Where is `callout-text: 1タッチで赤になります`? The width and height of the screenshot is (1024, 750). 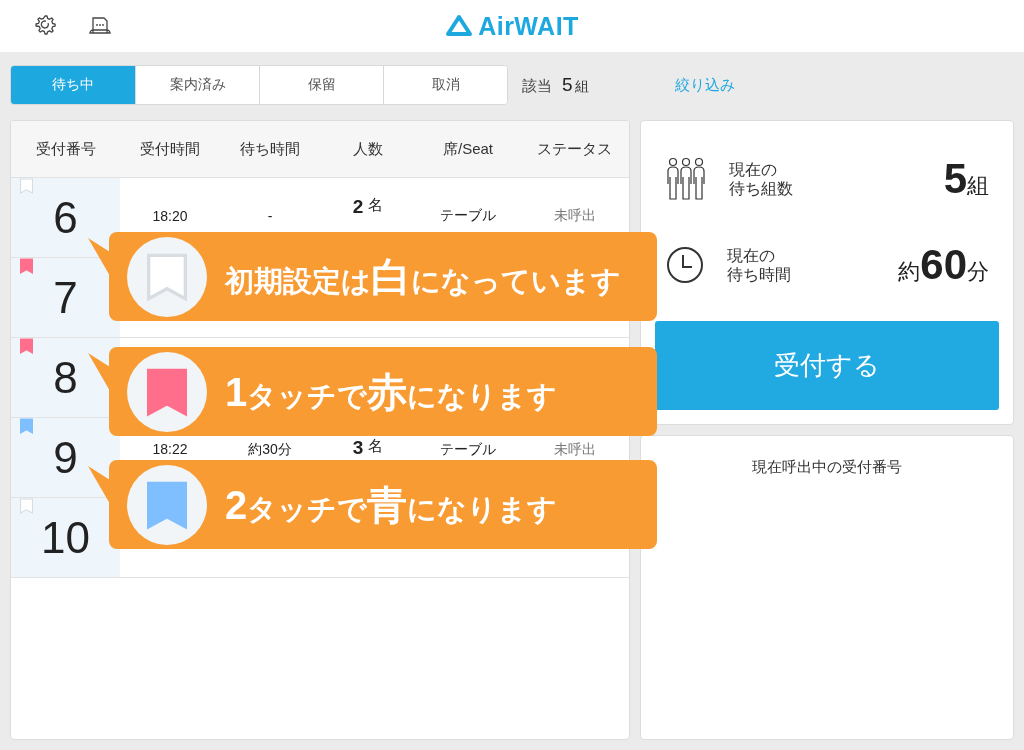
callout-text: 1タッチで赤になります is located at coordinates (391, 391).